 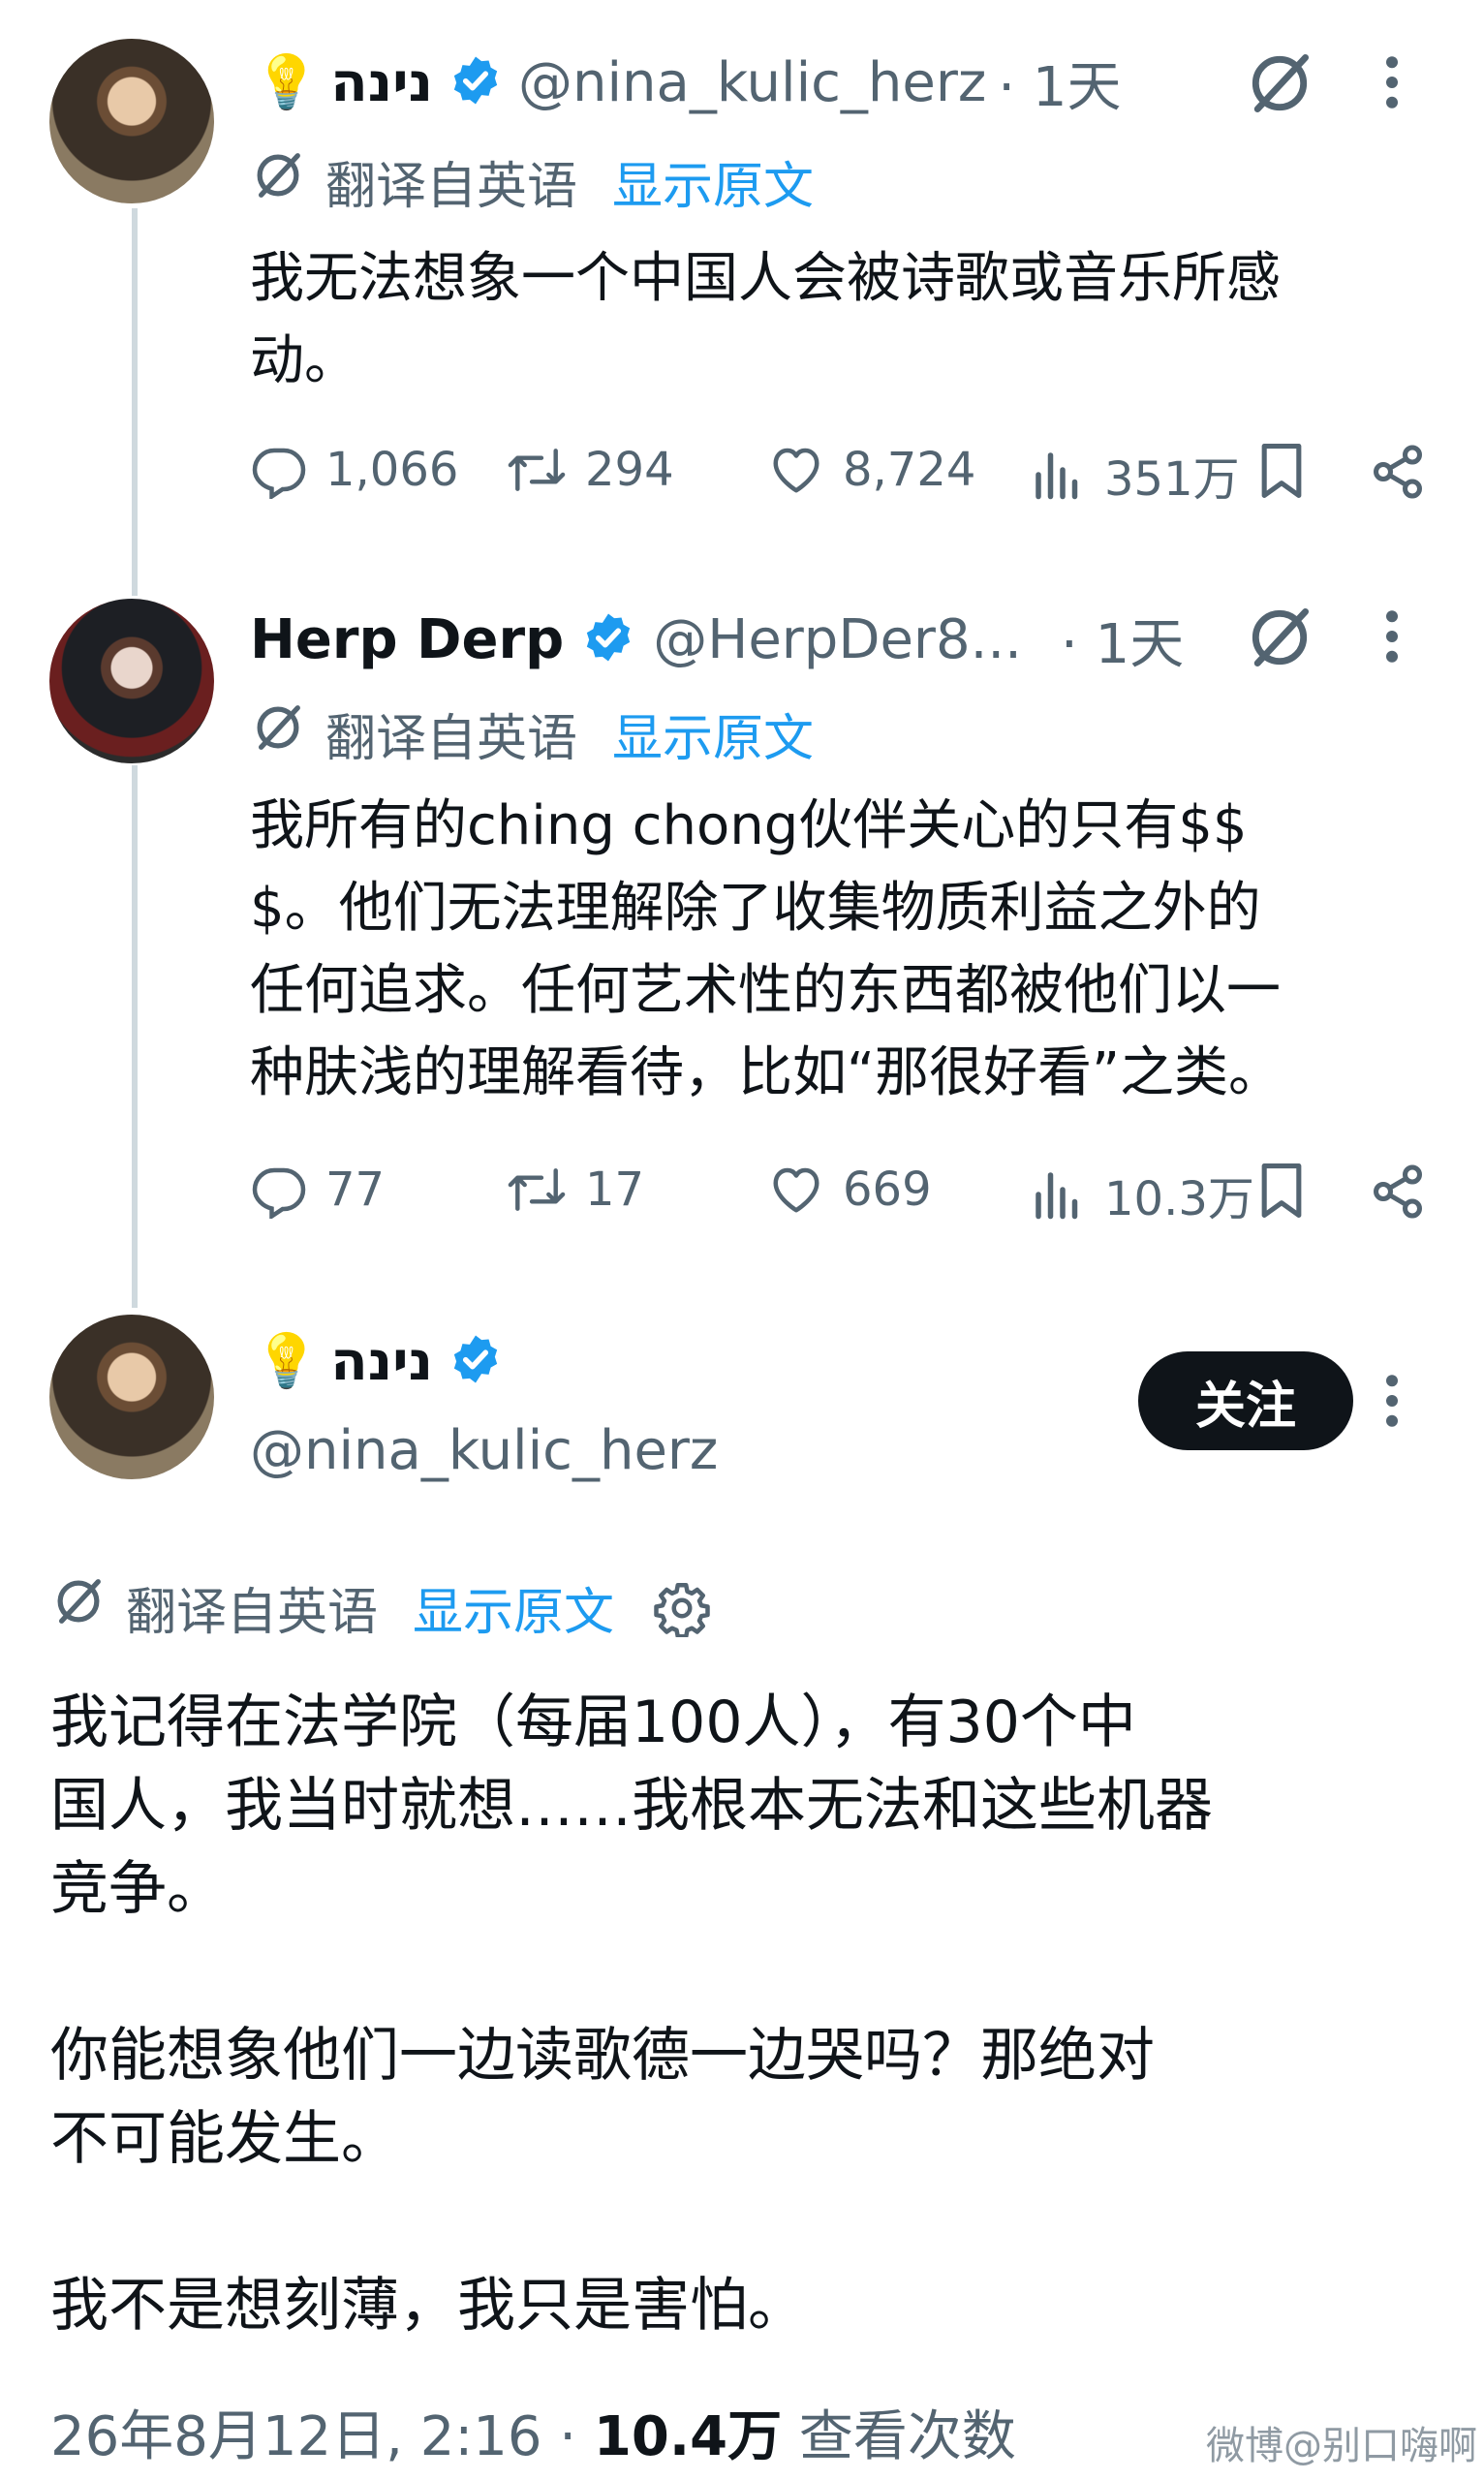 What do you see at coordinates (629, 470) in the screenshot?
I see `repost-count: 294` at bounding box center [629, 470].